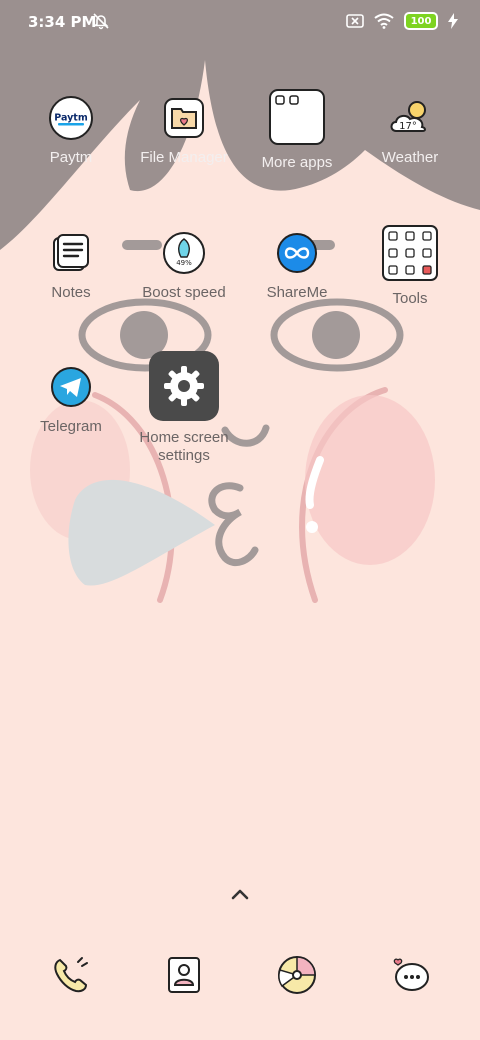  I want to click on chevron-up-icon, so click(240, 894).